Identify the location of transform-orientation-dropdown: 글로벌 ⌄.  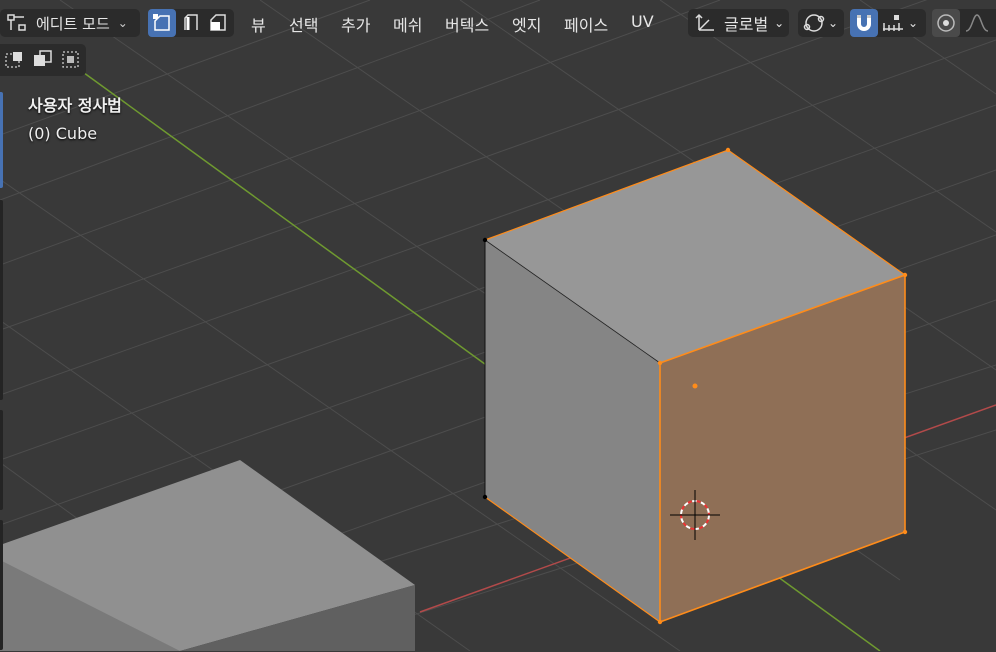
(738, 23).